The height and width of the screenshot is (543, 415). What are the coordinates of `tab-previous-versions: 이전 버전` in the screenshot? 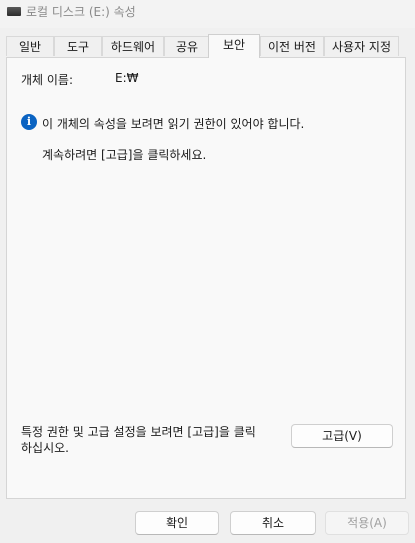 It's located at (292, 46).